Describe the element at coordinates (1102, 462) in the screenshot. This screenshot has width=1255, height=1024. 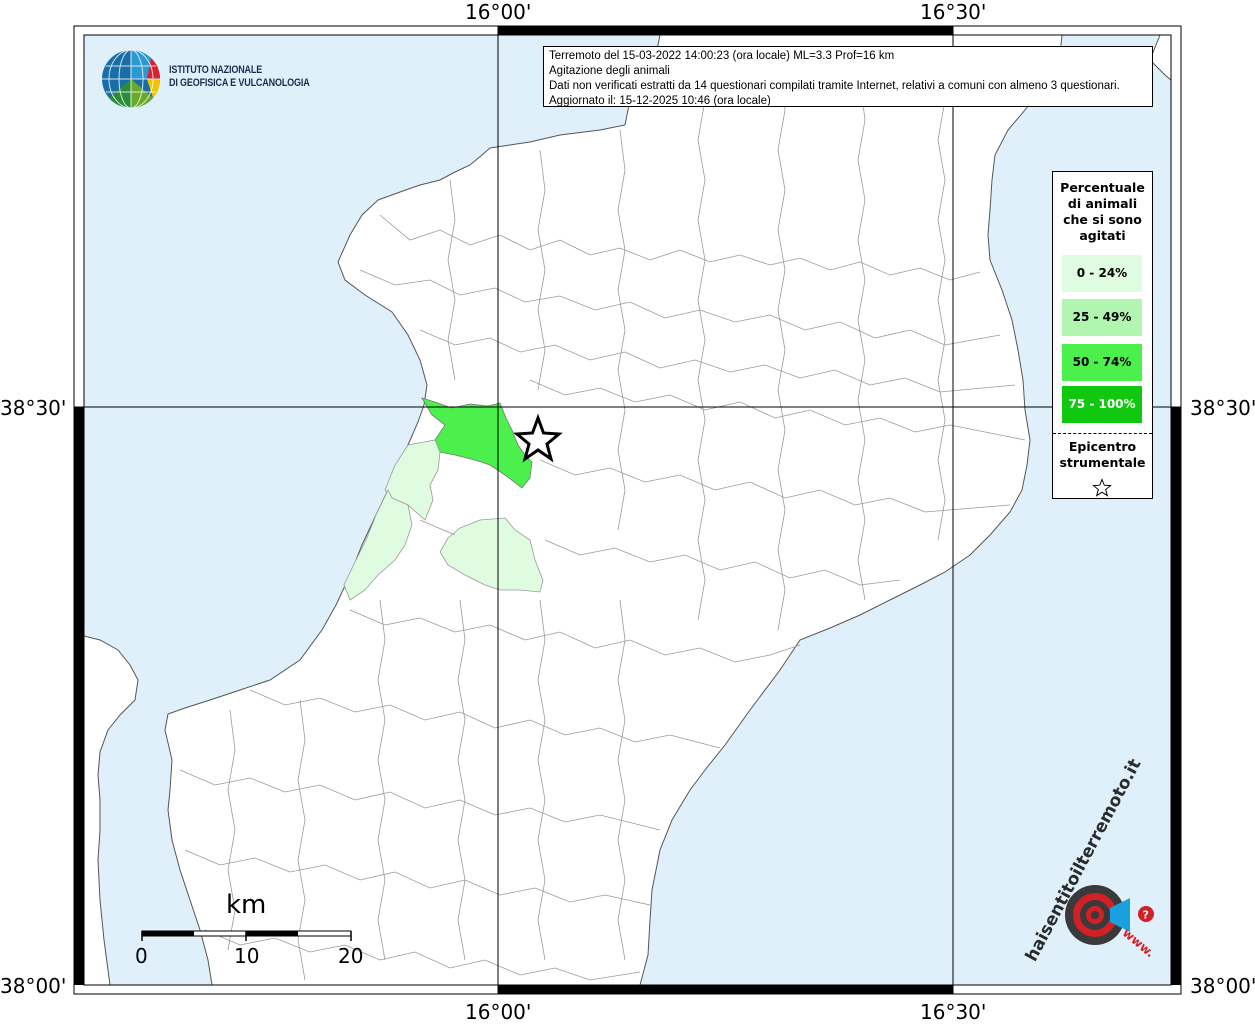
I see `legend-epicenter-line: strumentale` at that location.